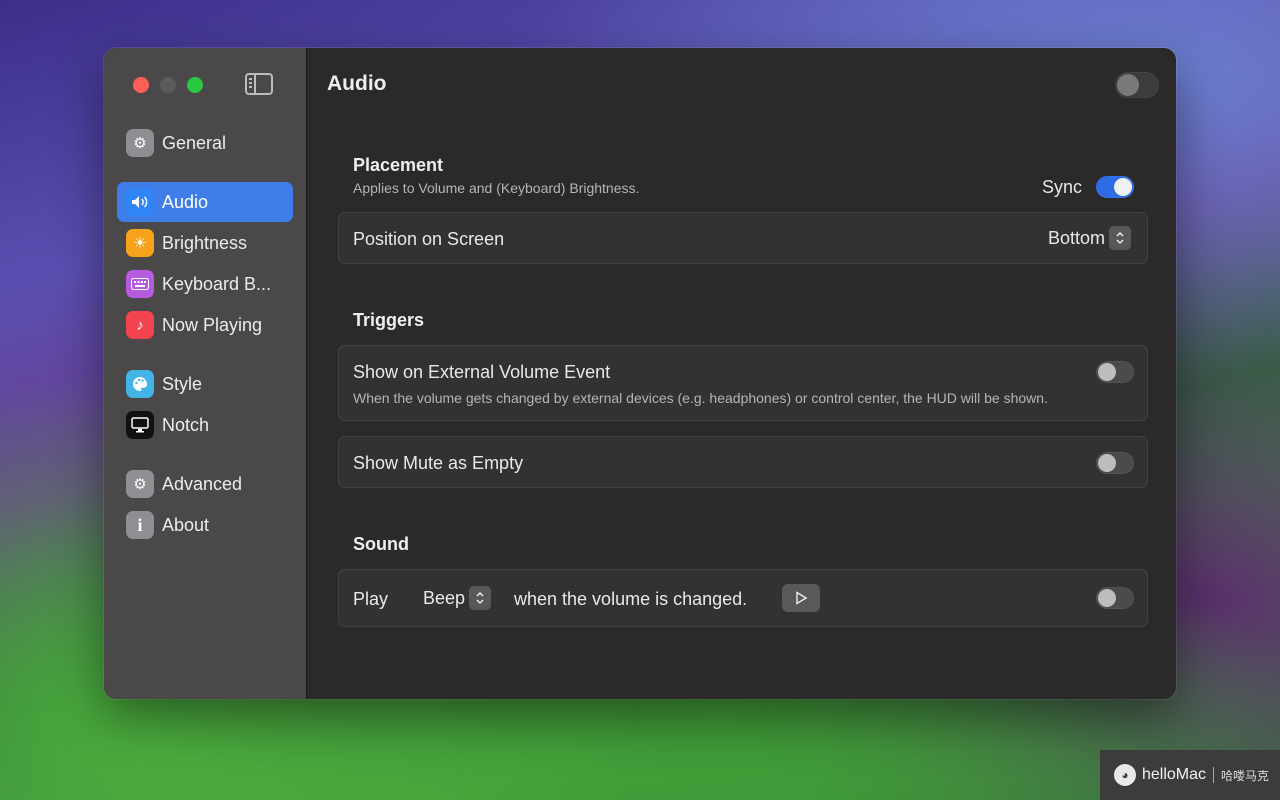 The height and width of the screenshot is (800, 1280). I want to click on minimize-window-button, so click(168, 85).